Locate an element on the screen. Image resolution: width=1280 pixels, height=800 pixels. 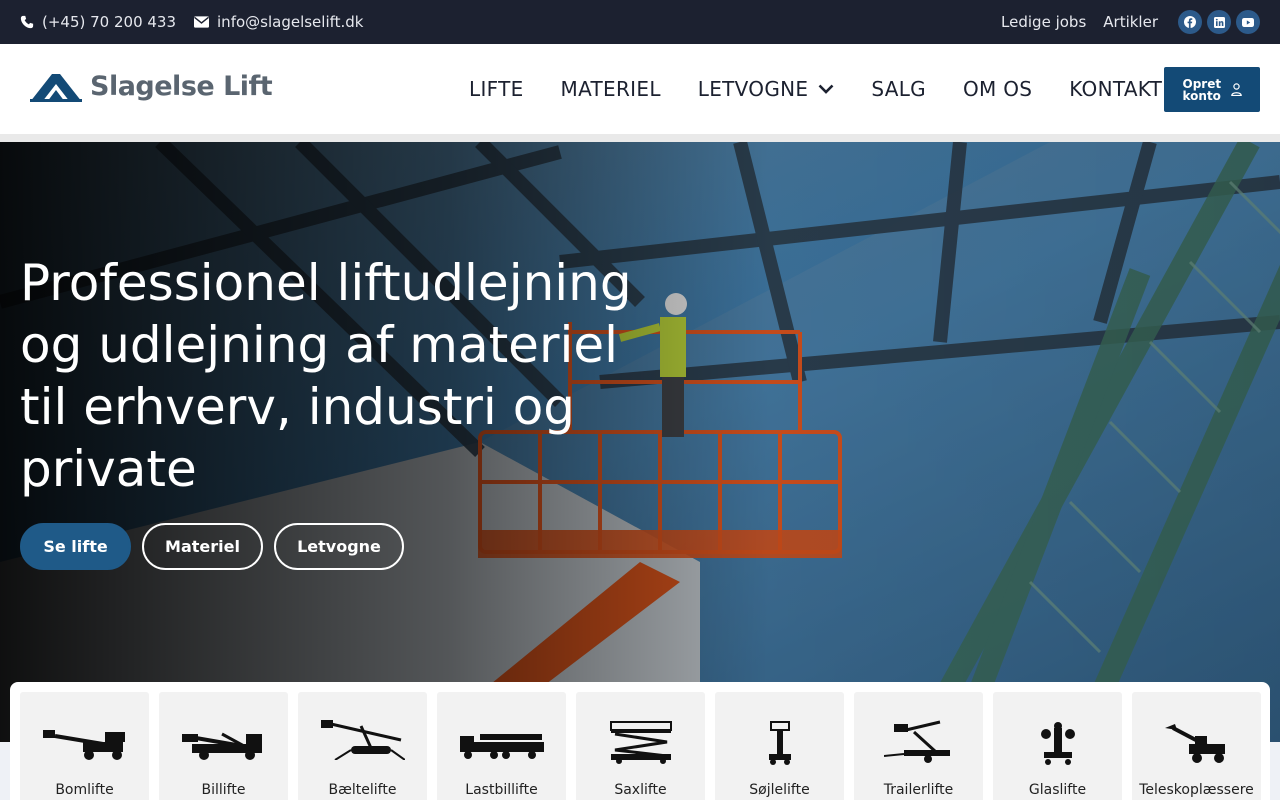
linkedin-button is located at coordinates (1219, 22).